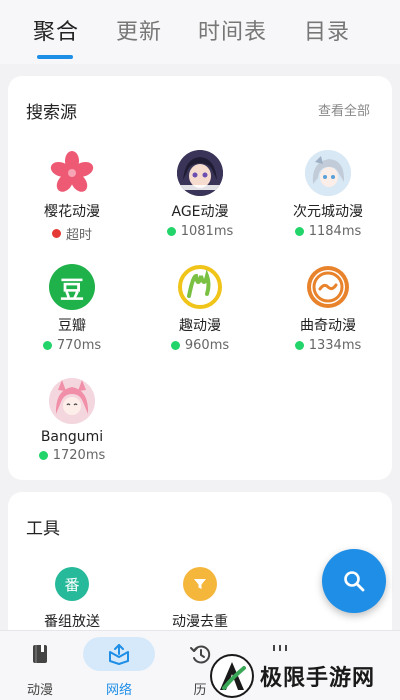 Image resolution: width=400 pixels, height=700 pixels. I want to click on search-fab-button, so click(354, 581).